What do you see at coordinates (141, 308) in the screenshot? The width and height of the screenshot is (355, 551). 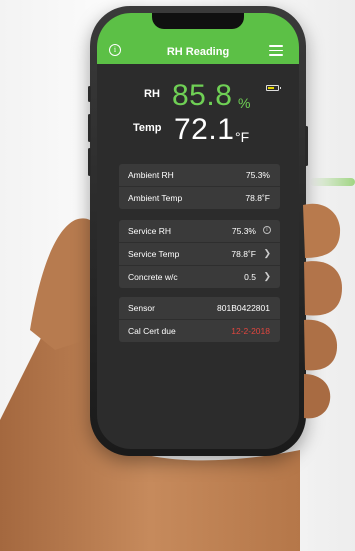 I see `sensor-label: Sensor` at bounding box center [141, 308].